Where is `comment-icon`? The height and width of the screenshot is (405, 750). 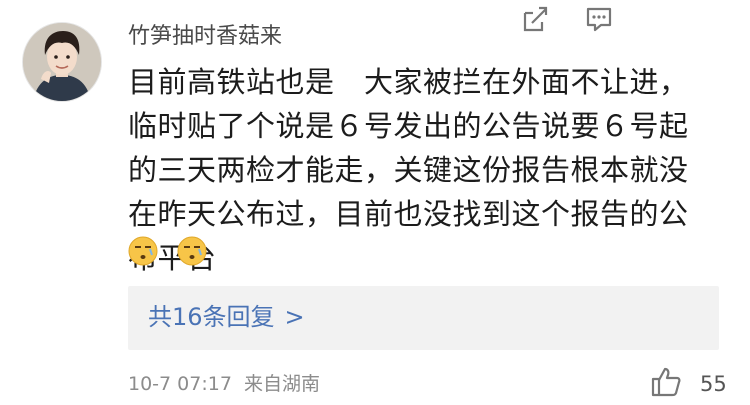
comment-icon is located at coordinates (599, 19).